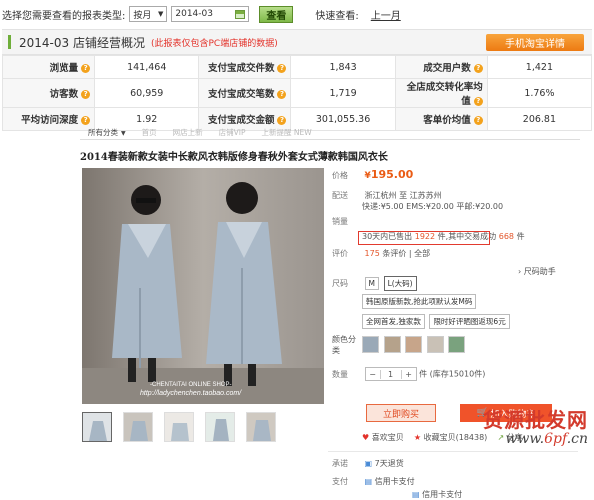 Image resolution: width=594 pixels, height=500 pixels. What do you see at coordinates (343, 93) in the screenshot?
I see `stat-value: 1,719` at bounding box center [343, 93].